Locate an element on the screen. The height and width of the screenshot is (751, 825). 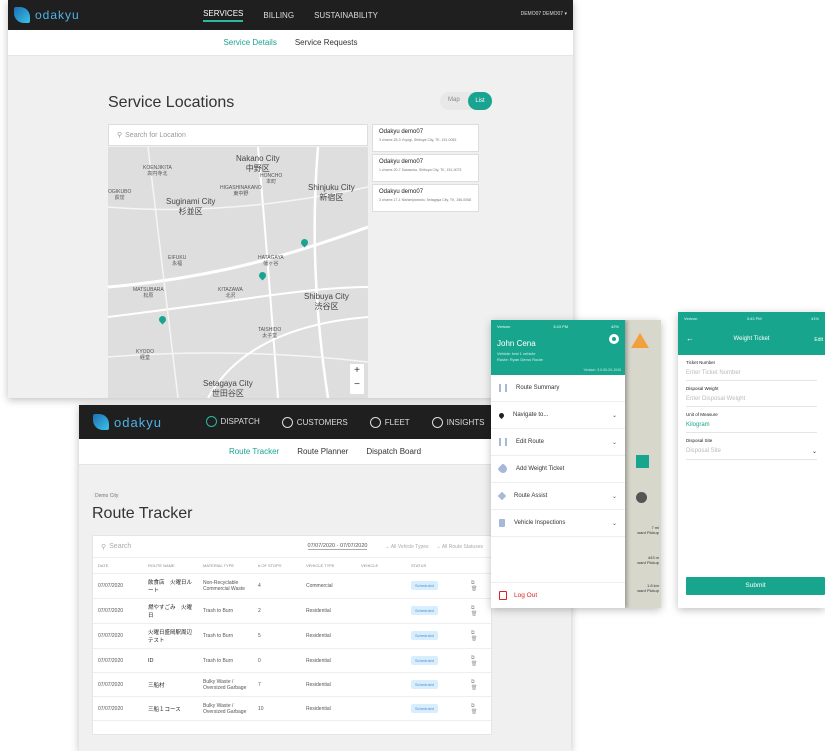
search-icon: ⚲ is located at coordinates (104, 547).